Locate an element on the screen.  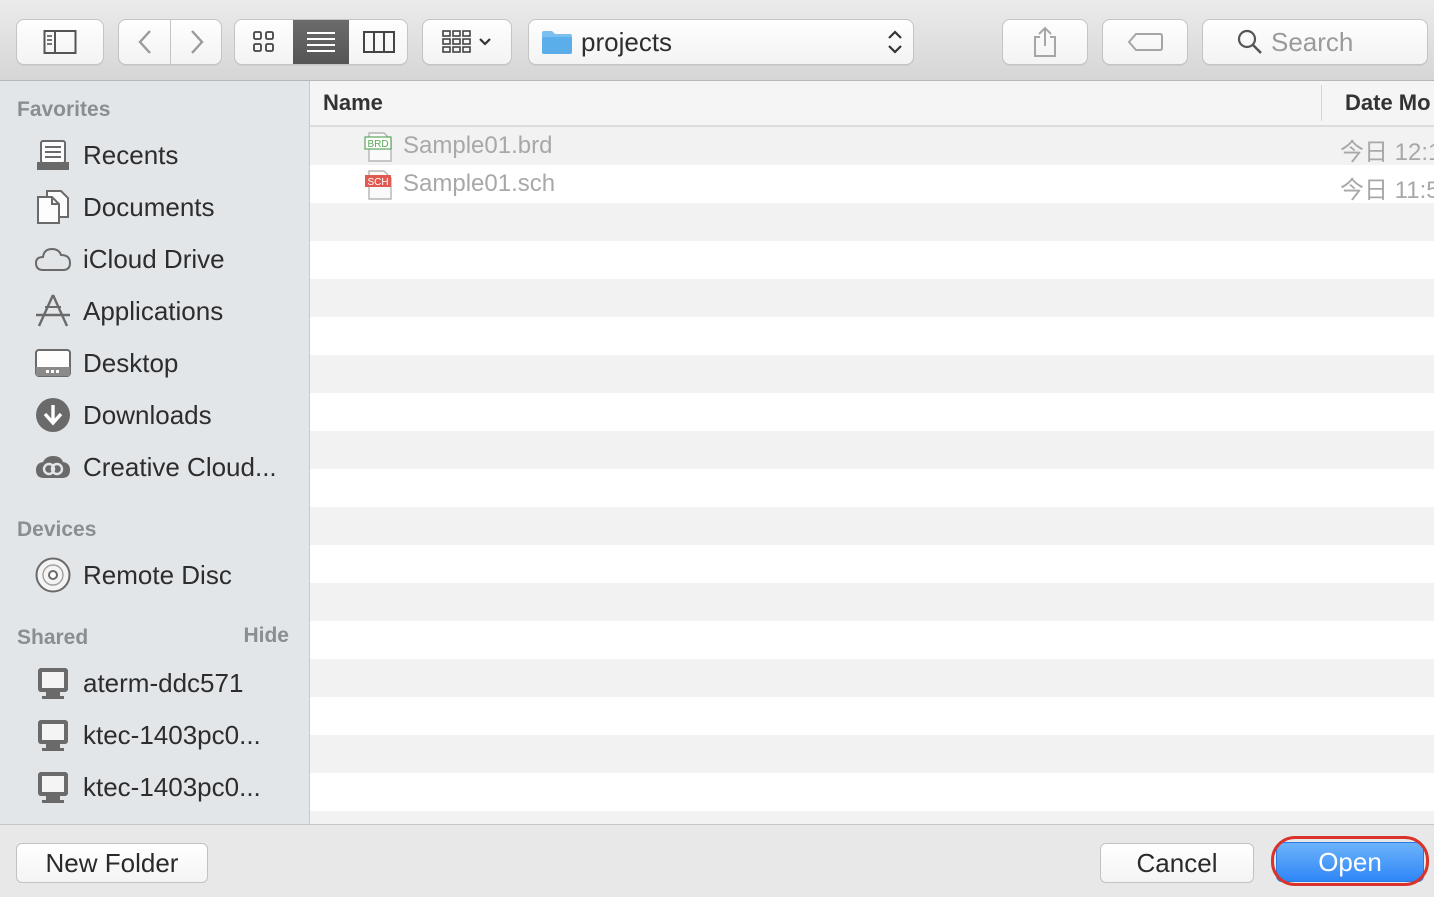
chevron-left-icon is located at coordinates (144, 42).